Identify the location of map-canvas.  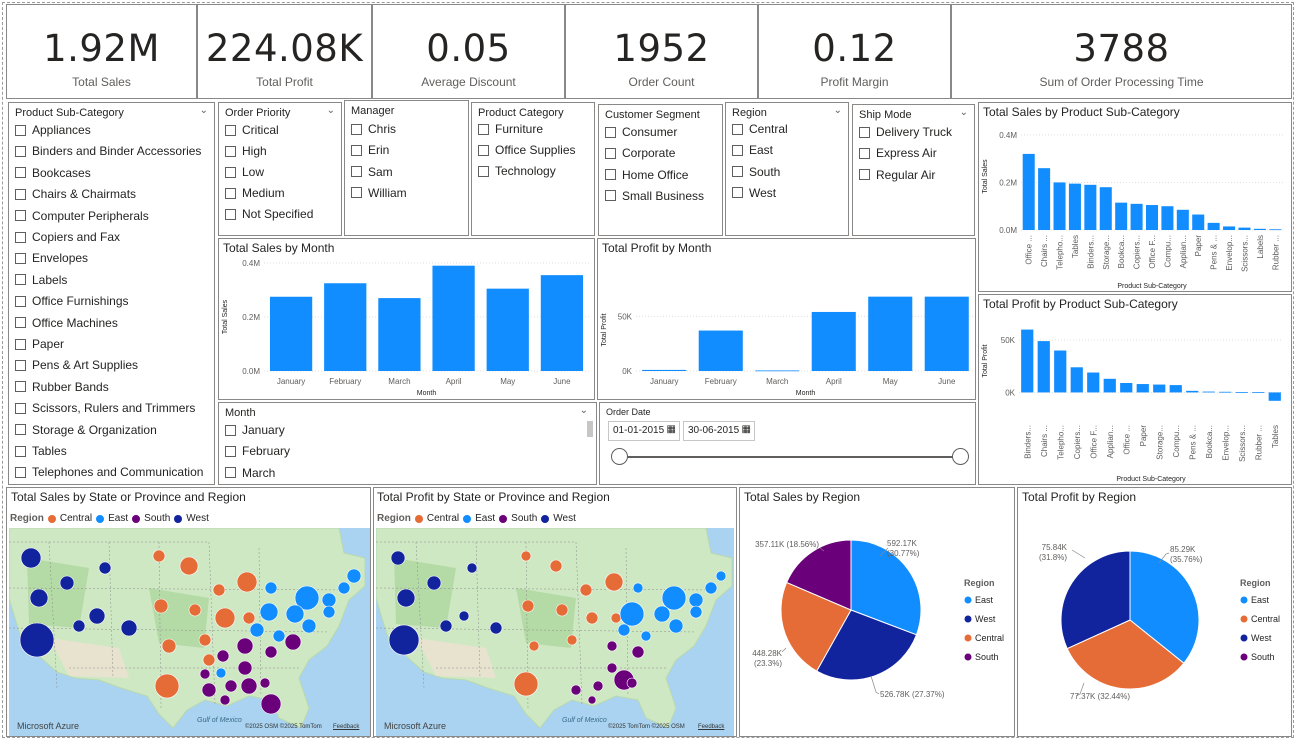
(555, 632).